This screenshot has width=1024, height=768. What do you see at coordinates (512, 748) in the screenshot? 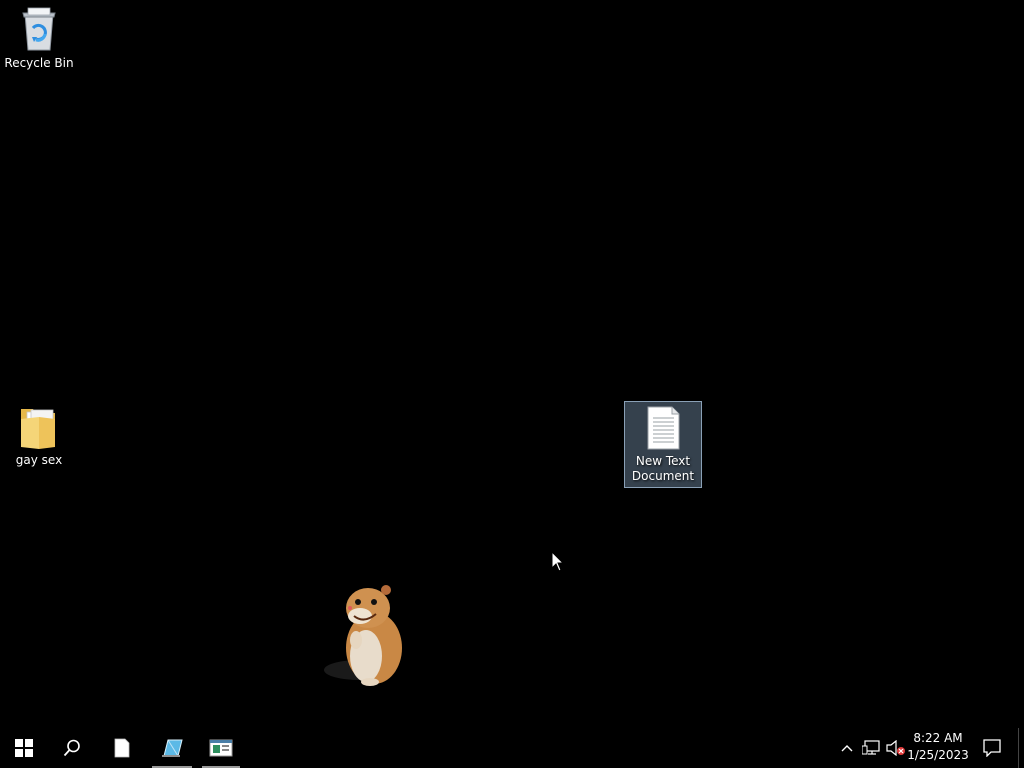
I see `taskbar: 8:22 AM 1/25/2023` at bounding box center [512, 748].